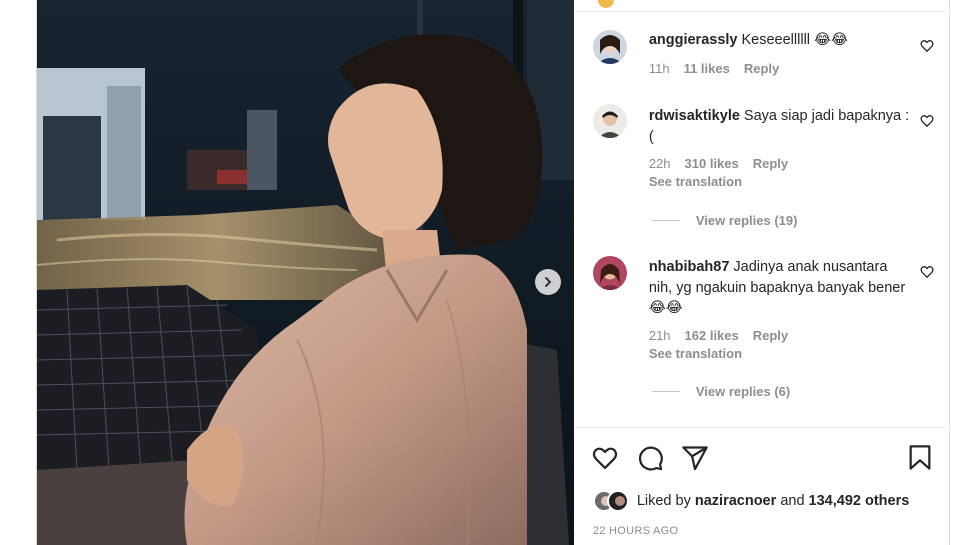  I want to click on comment-time: 21h, so click(660, 335).